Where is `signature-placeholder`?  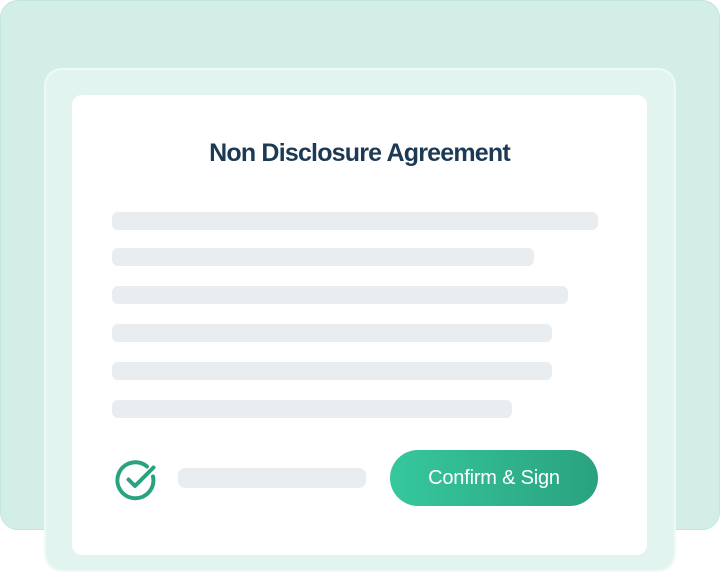
signature-placeholder is located at coordinates (272, 478).